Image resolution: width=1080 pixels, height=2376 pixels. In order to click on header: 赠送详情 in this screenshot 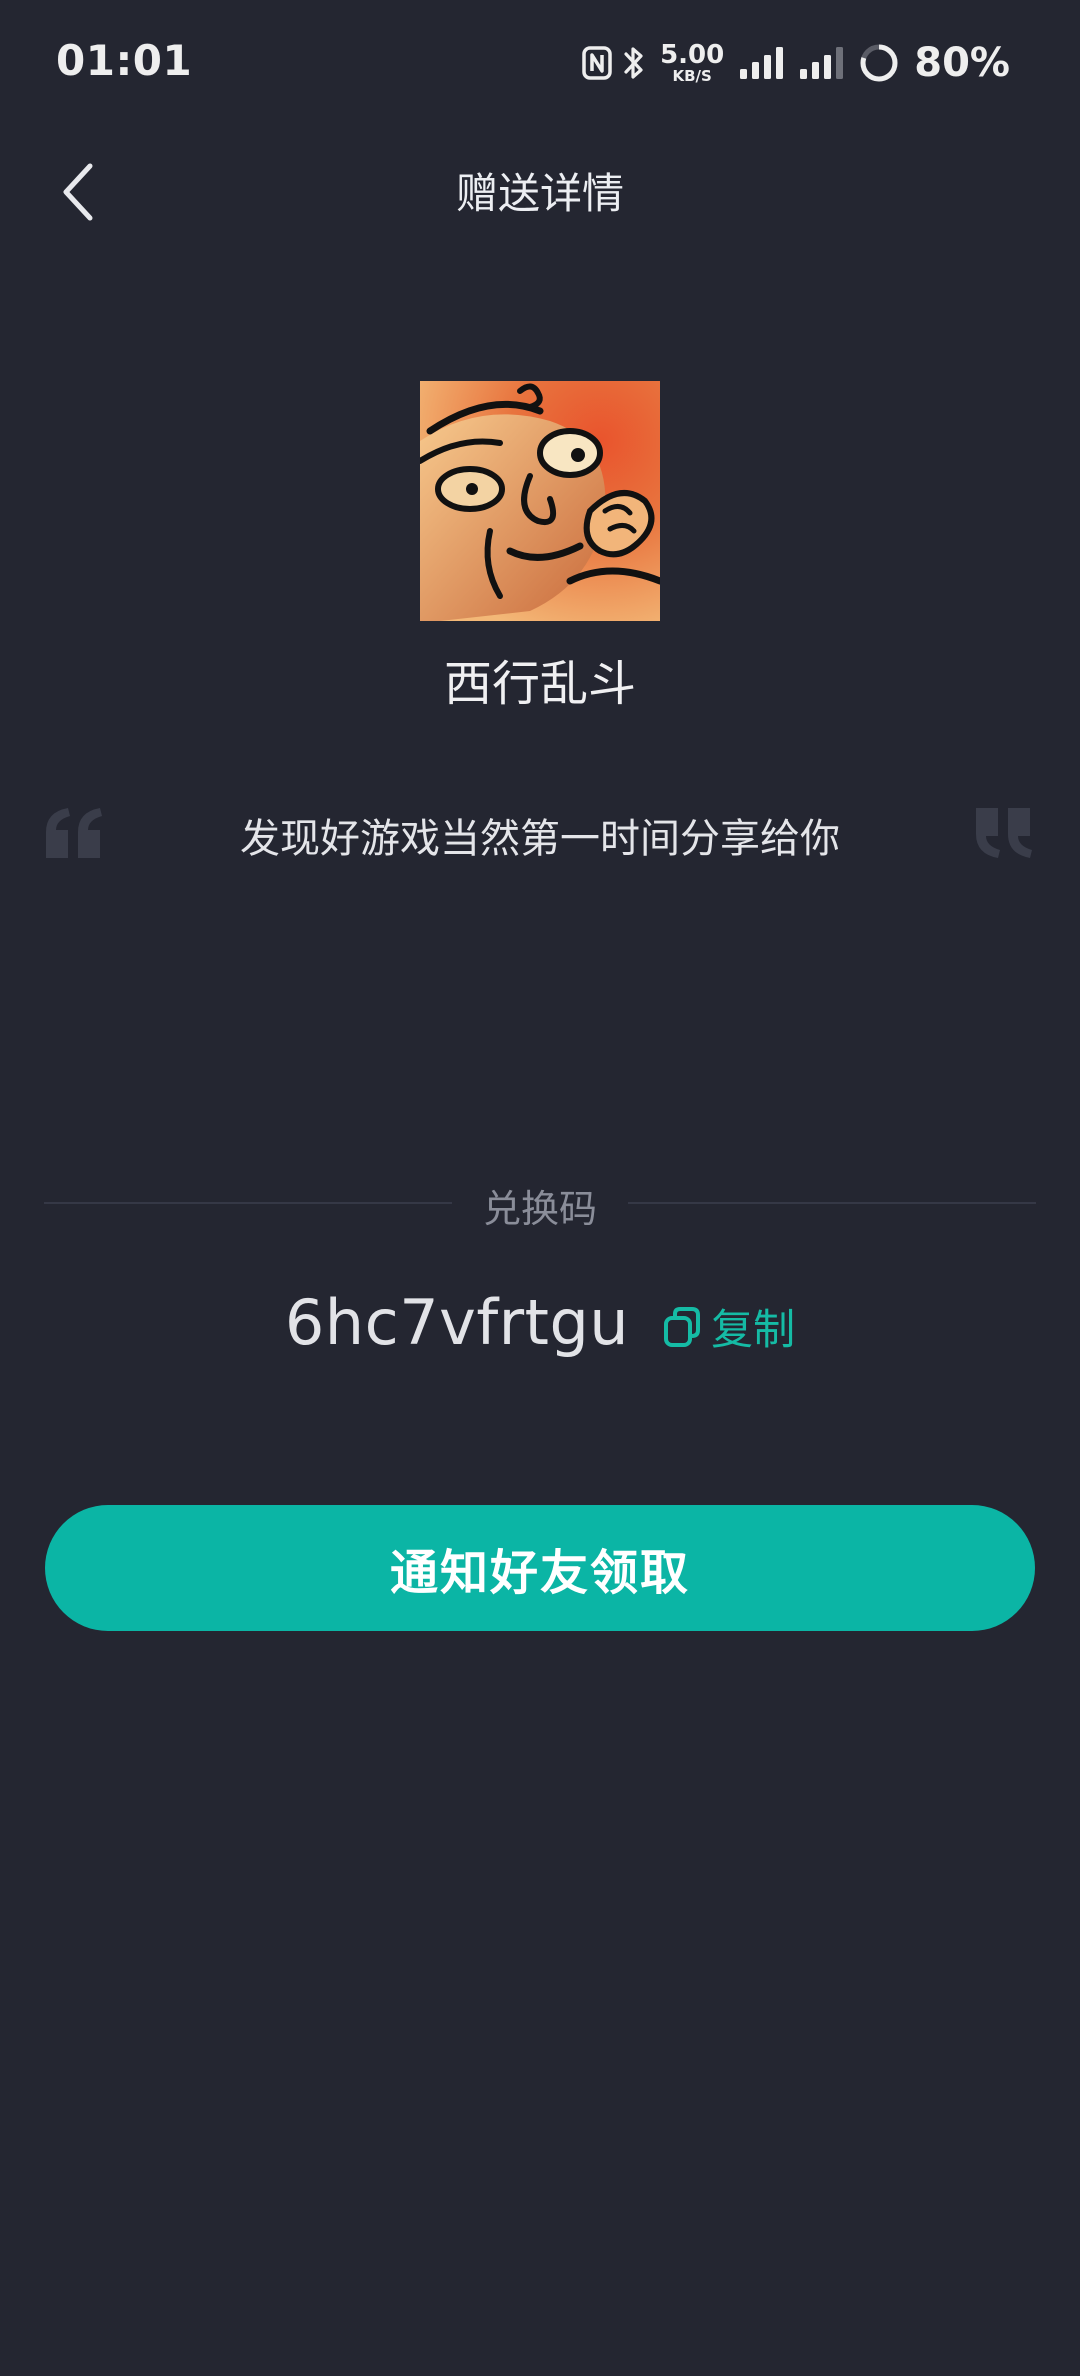, I will do `click(540, 192)`.